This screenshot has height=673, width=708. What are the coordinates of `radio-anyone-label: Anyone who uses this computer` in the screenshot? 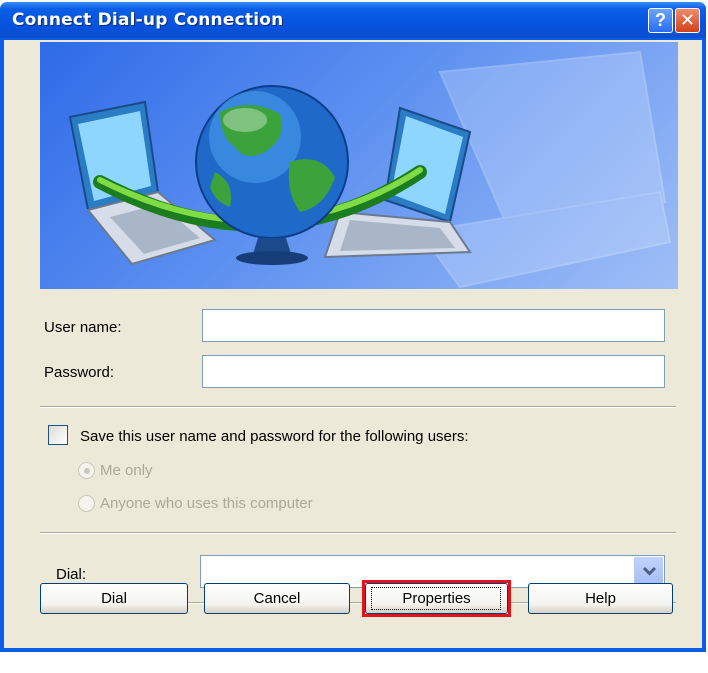 It's located at (206, 503).